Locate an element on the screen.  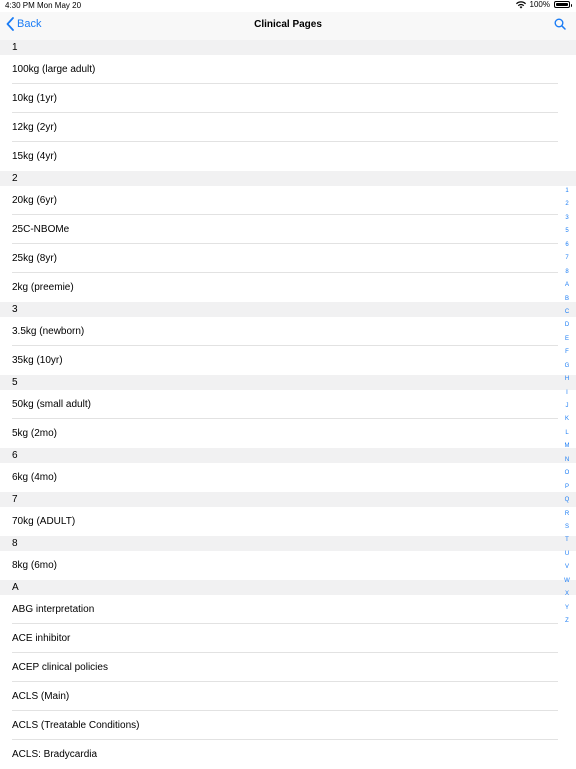
list-item: 50kg (small adult) is located at coordinates (288, 404).